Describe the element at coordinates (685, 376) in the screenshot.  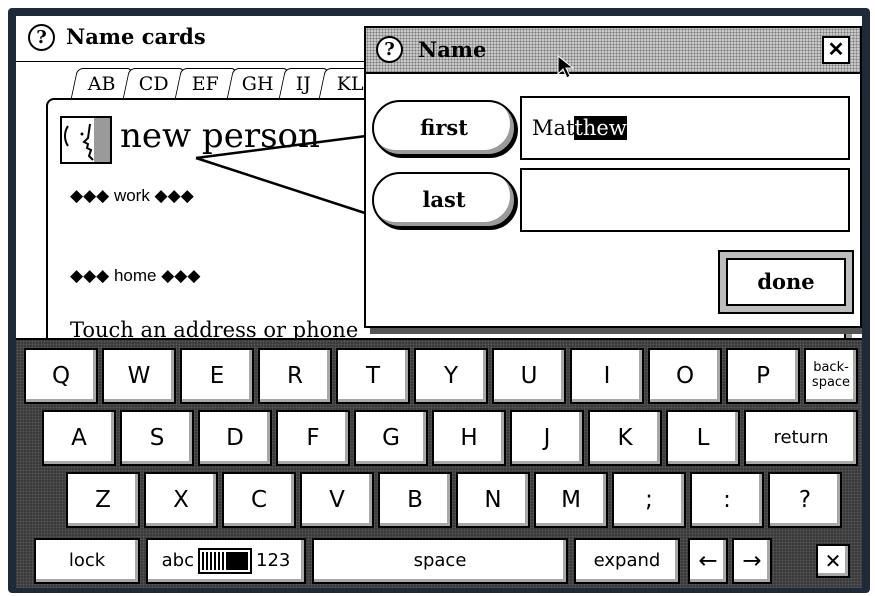
I see `key-o: O` at that location.